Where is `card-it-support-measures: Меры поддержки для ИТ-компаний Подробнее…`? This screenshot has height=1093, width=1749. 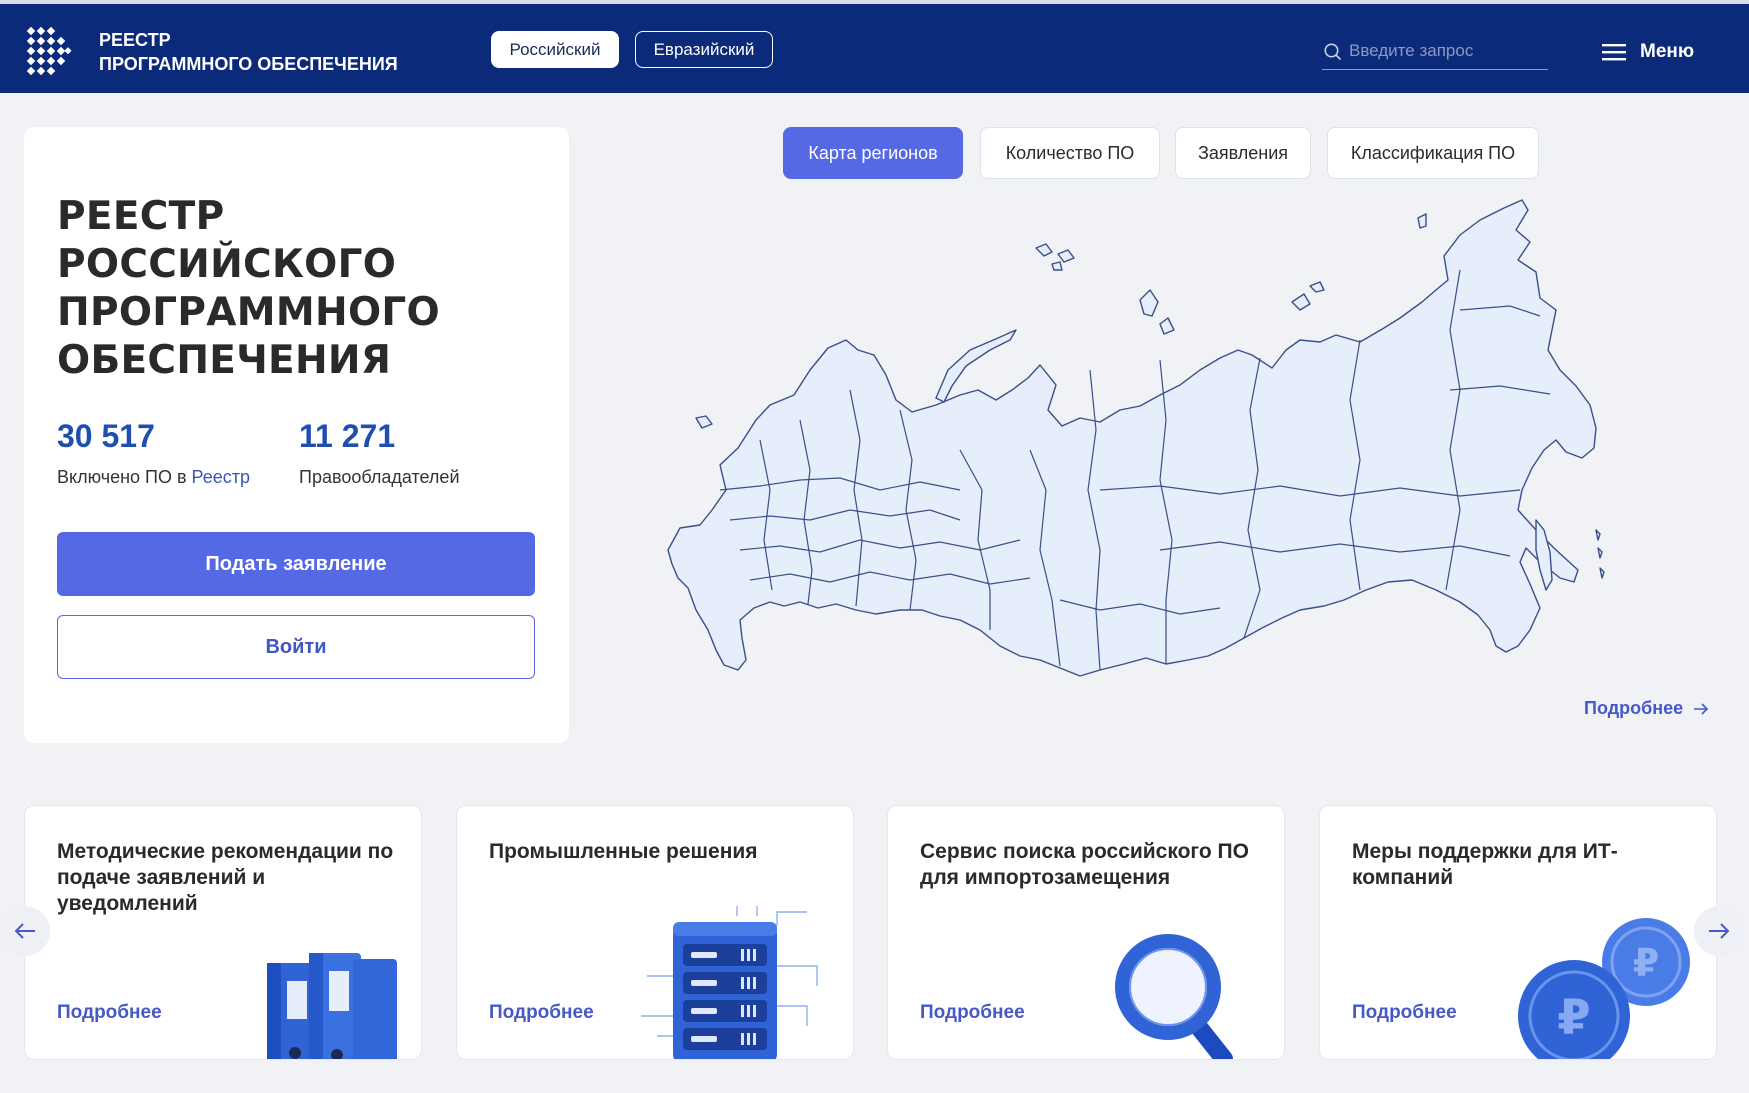
card-it-support-measures: Меры поддержки для ИТ-компаний Подробнее… is located at coordinates (1518, 932).